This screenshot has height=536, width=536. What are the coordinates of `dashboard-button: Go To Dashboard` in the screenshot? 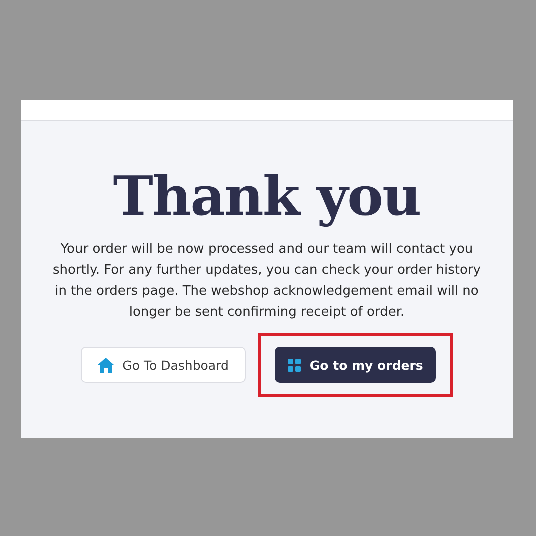 It's located at (163, 365).